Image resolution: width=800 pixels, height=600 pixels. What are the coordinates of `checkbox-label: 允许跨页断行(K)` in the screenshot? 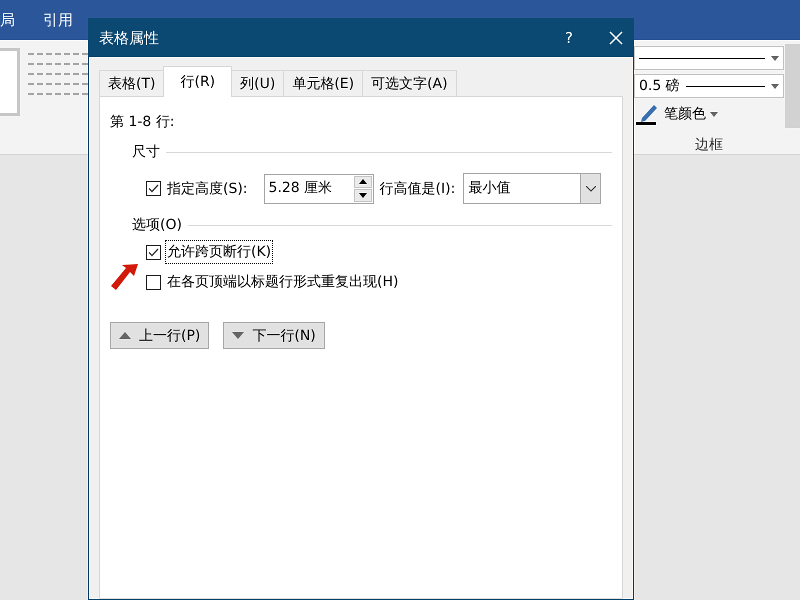 It's located at (219, 252).